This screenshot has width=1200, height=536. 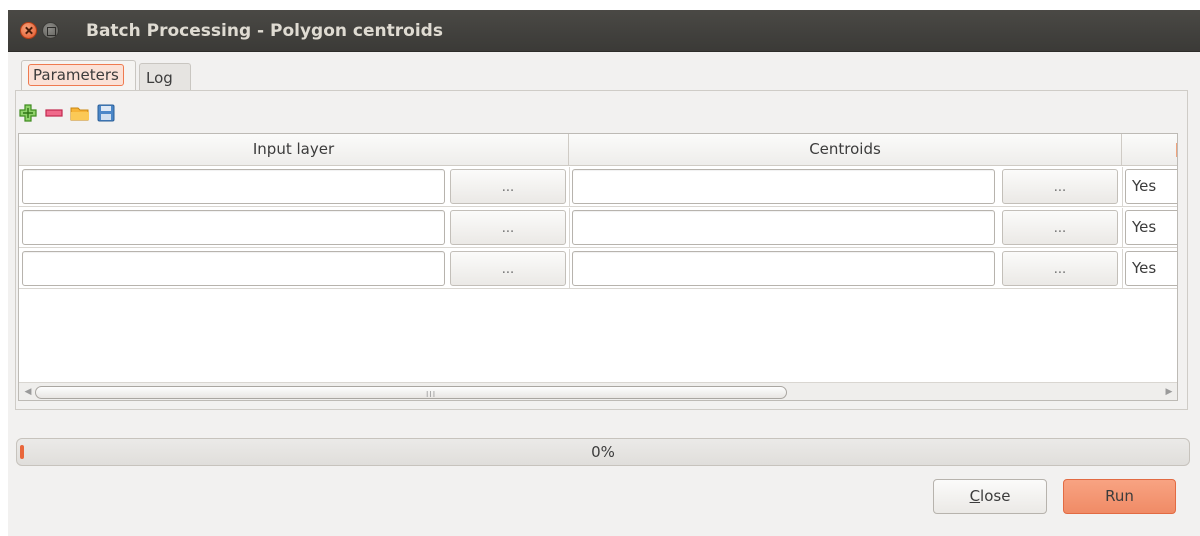 I want to click on tab-log: Log, so click(x=165, y=77).